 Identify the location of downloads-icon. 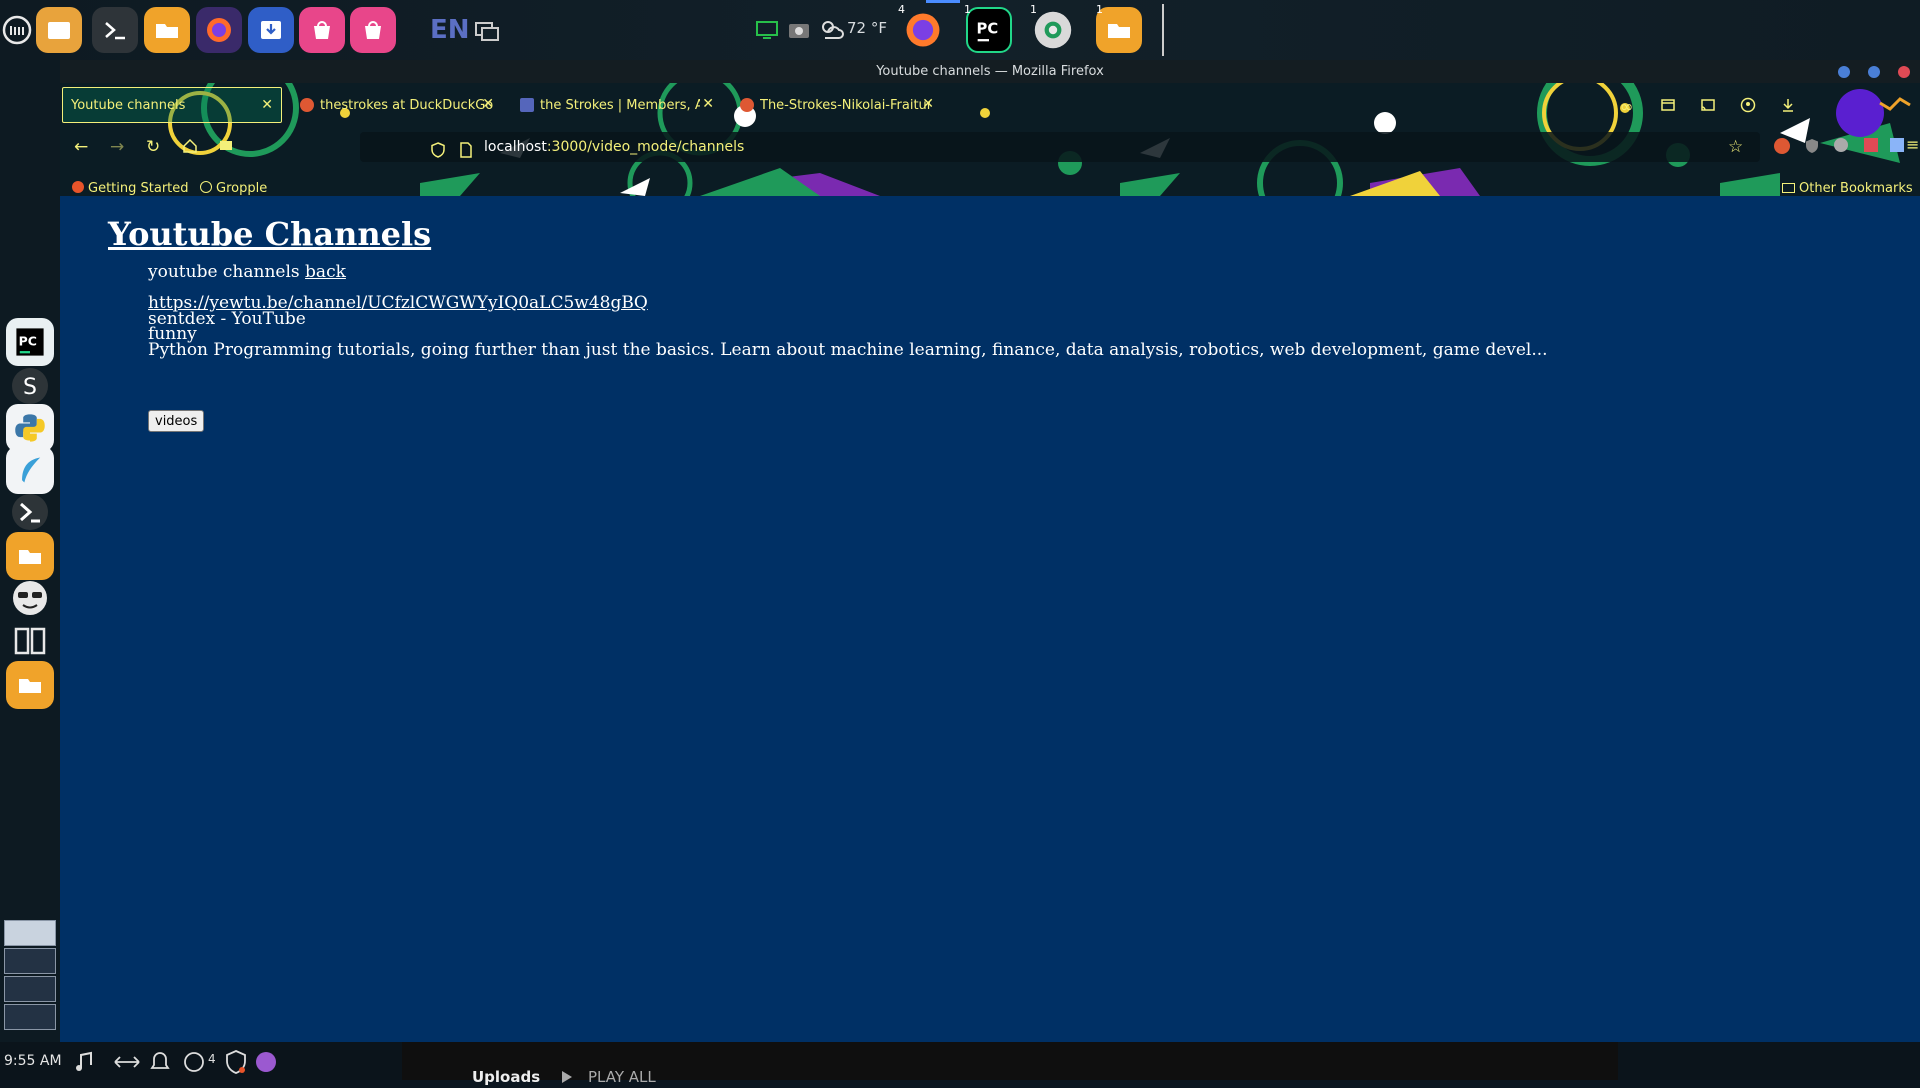
(1788, 107).